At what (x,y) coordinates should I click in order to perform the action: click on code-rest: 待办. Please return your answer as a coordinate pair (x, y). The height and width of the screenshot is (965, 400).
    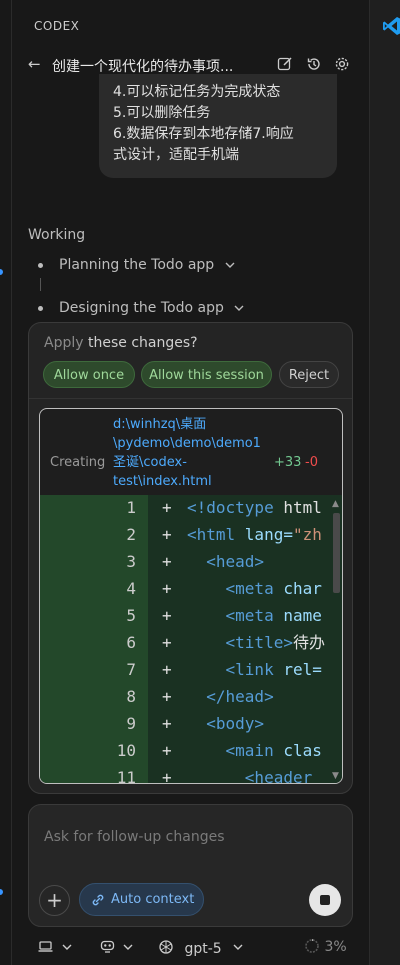
    Looking at the image, I should click on (308, 642).